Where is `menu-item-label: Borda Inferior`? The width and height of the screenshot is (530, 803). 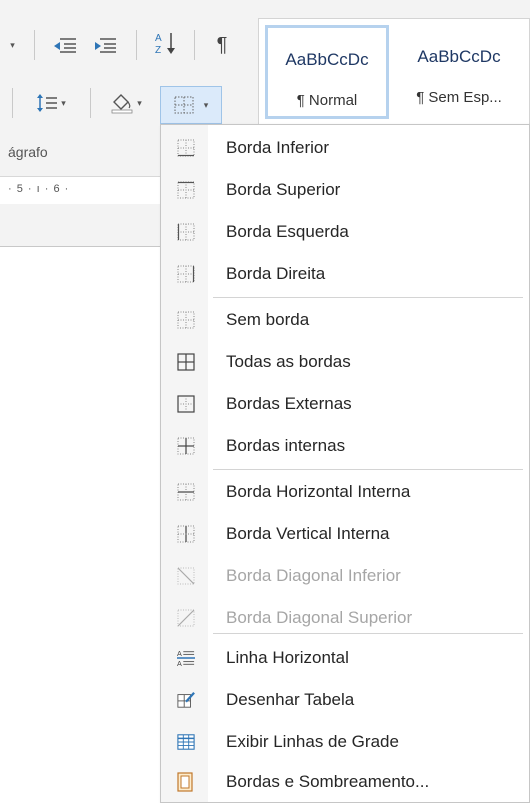
menu-item-label: Borda Inferior is located at coordinates (277, 147).